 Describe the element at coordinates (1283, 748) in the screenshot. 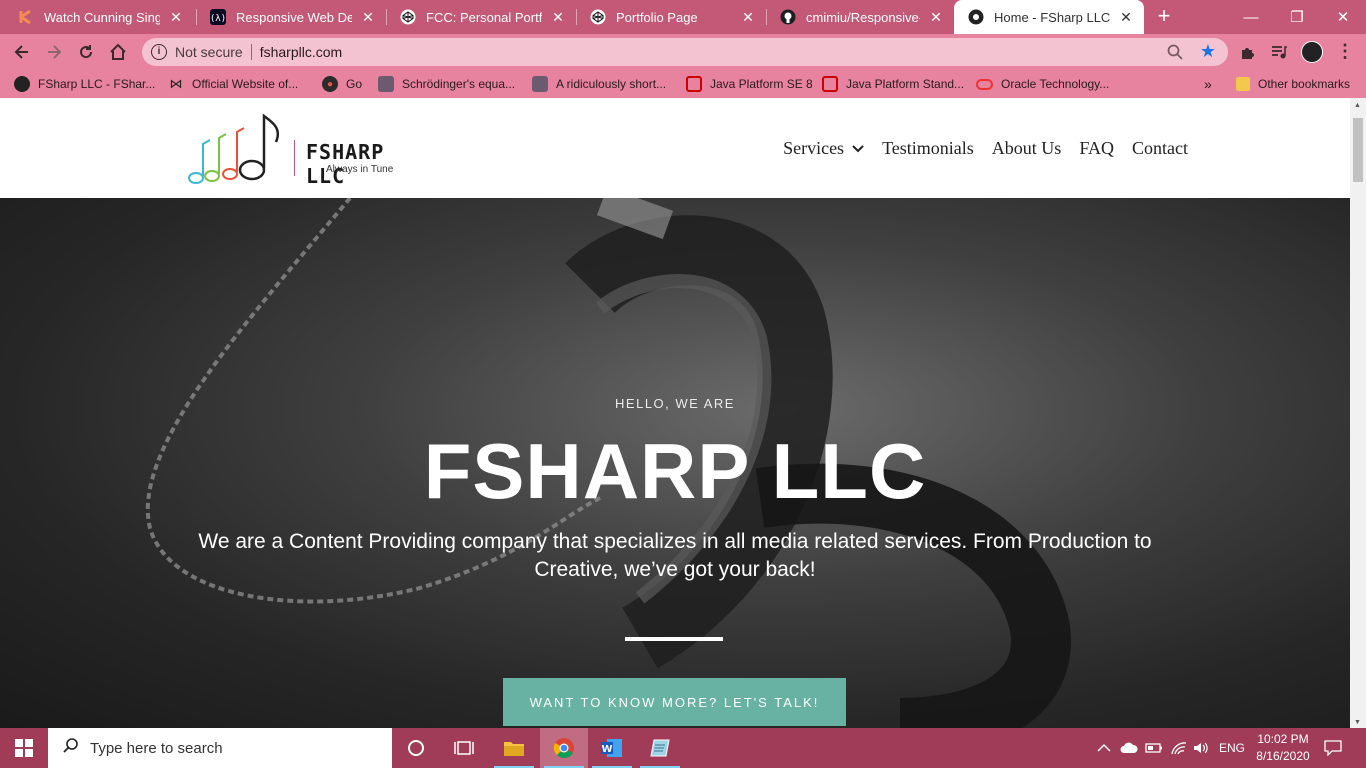

I see `clock: 10:02 PM 8/16/2020` at that location.